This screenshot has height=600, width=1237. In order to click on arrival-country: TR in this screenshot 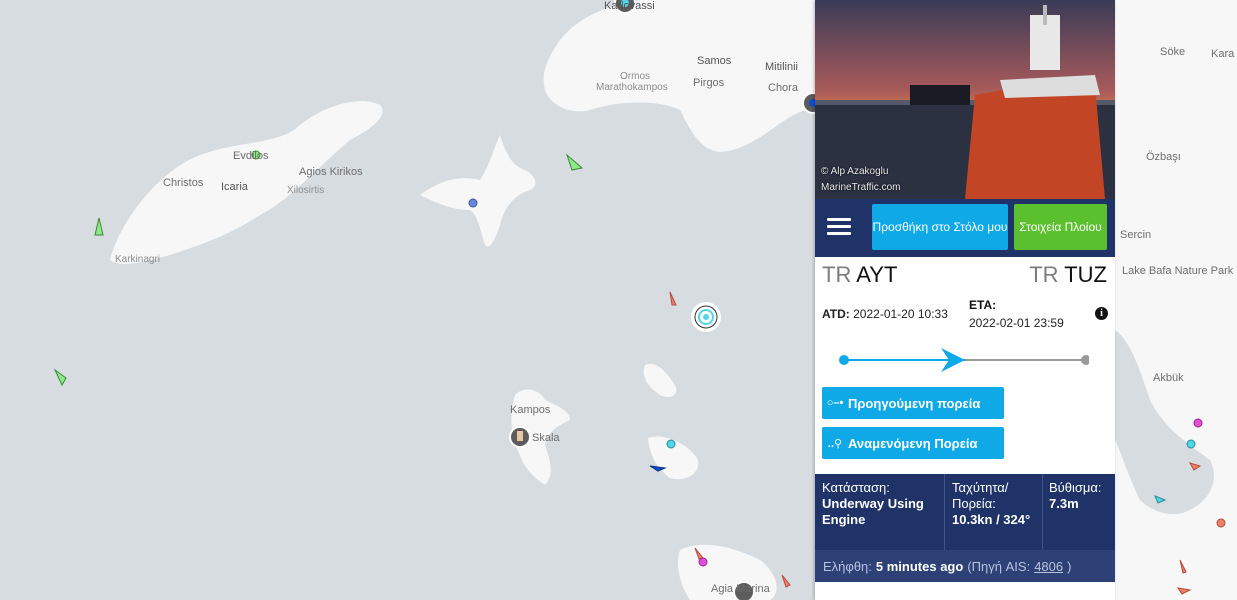, I will do `click(1044, 274)`.